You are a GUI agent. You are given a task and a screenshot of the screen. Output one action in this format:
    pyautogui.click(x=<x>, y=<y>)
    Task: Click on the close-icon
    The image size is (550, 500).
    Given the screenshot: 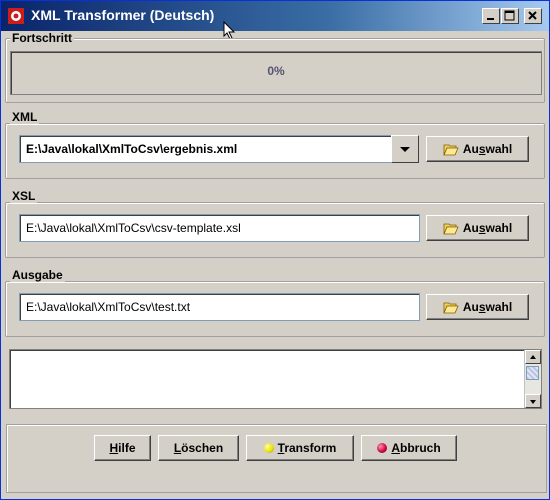 What is the action you would take?
    pyautogui.click(x=532, y=15)
    